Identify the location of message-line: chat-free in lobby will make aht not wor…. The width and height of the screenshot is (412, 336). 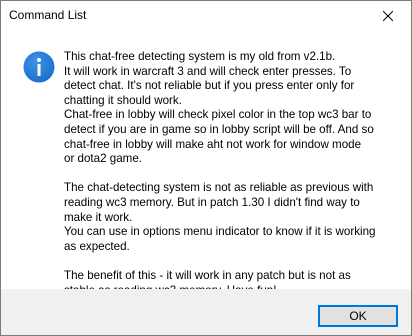
(213, 144).